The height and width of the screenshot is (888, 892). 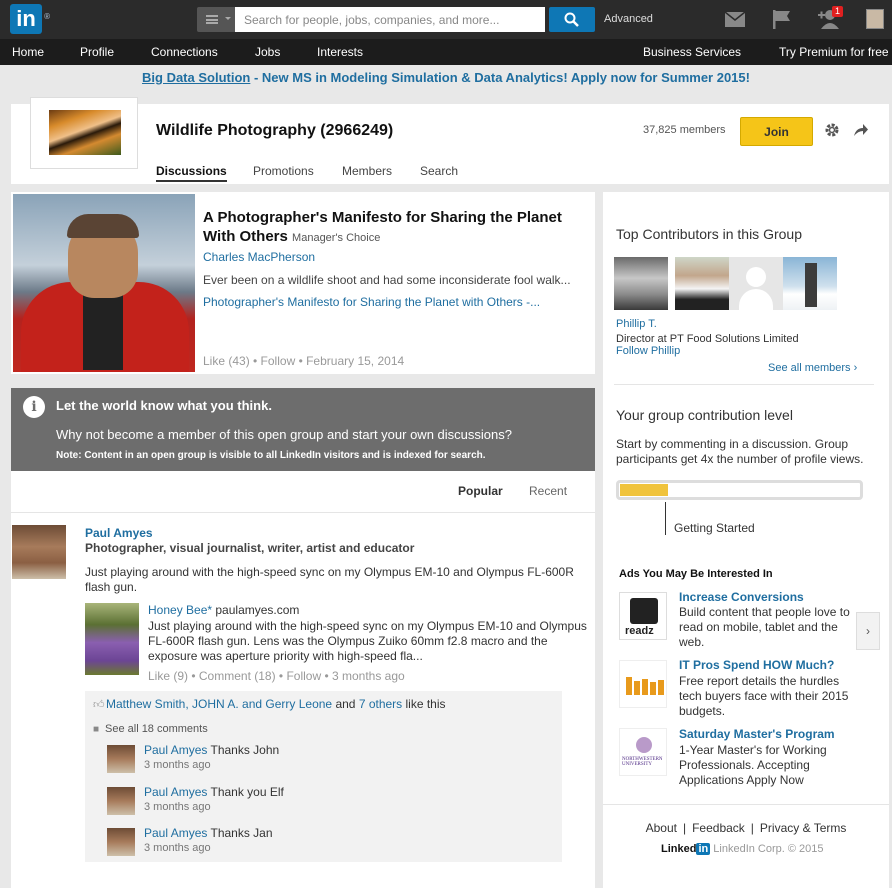 I want to click on sort-popular-tab: Popular, so click(x=480, y=491).